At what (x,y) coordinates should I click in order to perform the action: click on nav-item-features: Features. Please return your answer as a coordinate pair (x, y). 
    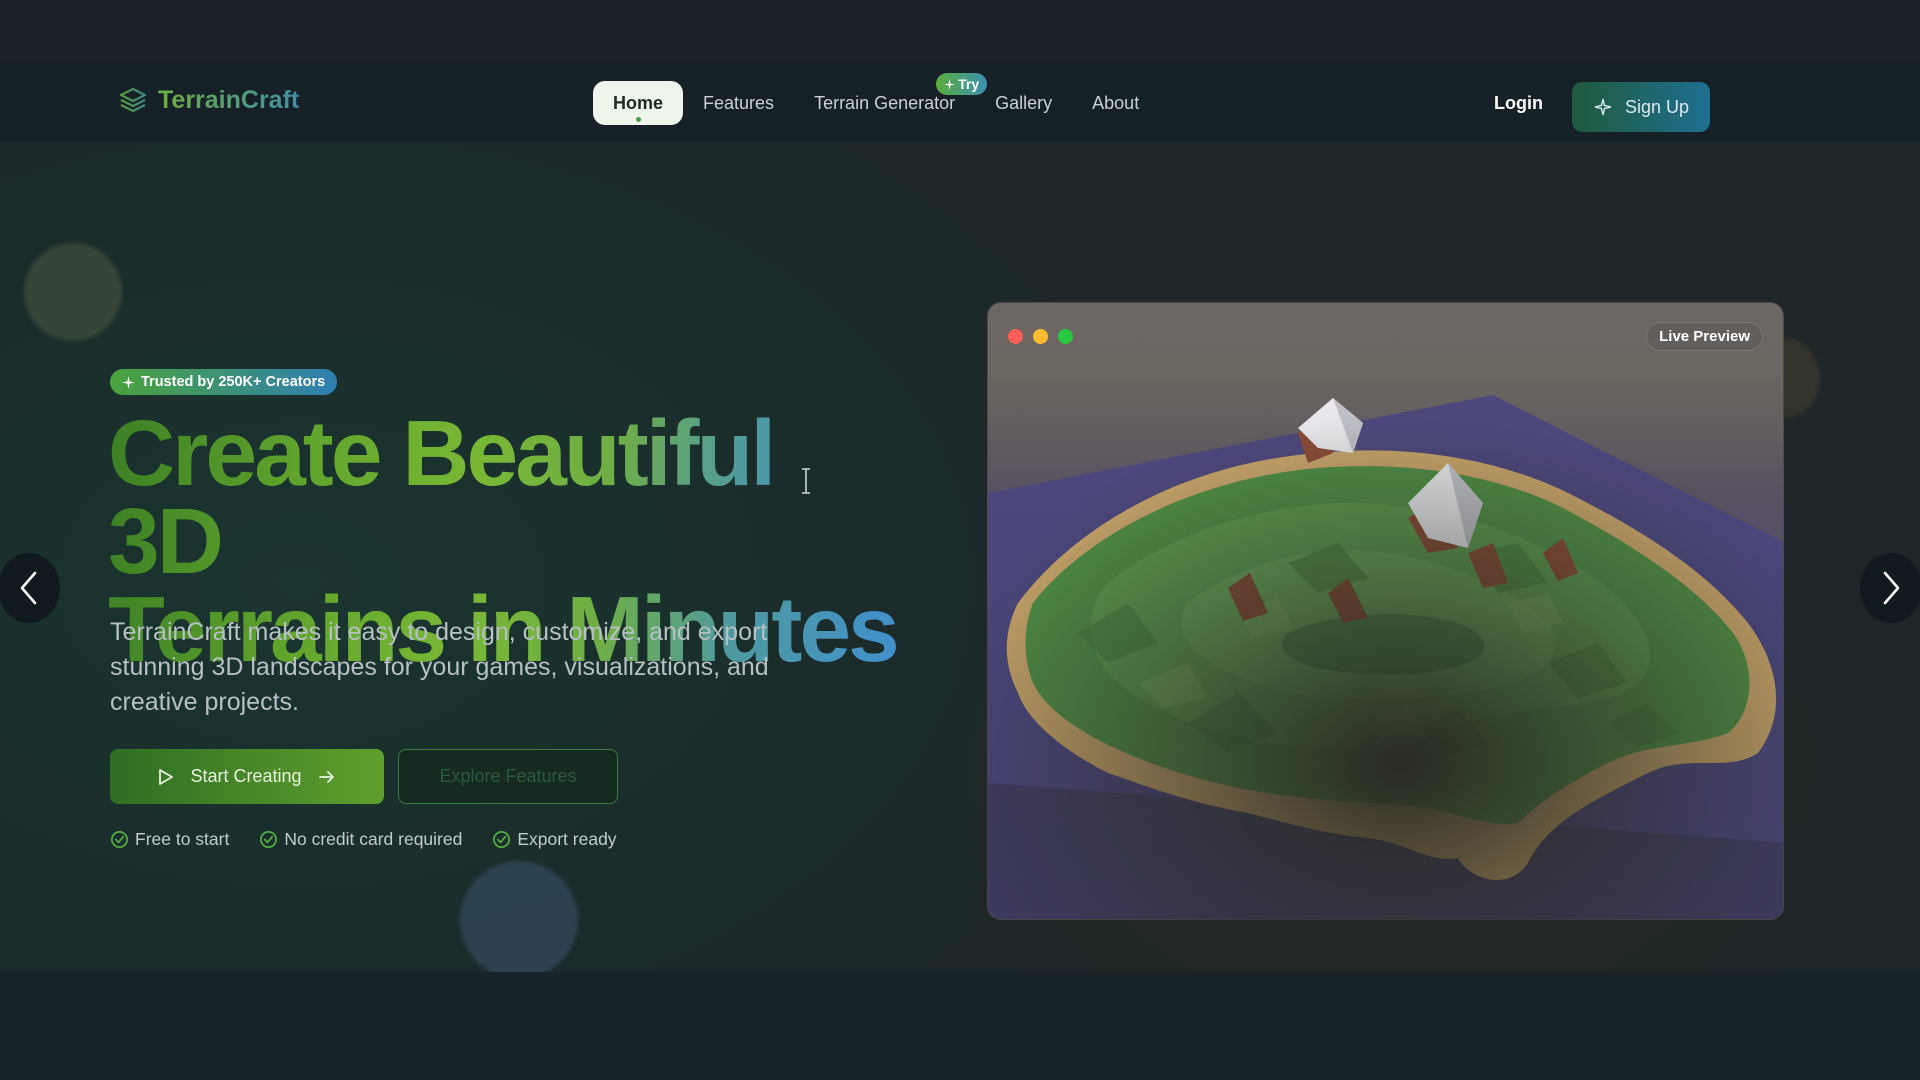
    Looking at the image, I should click on (738, 103).